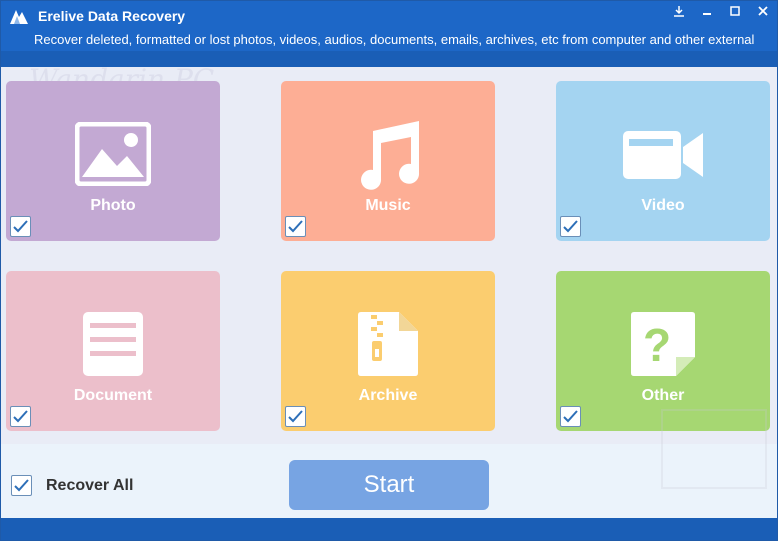  I want to click on recover-all-label: Recover All, so click(90, 485).